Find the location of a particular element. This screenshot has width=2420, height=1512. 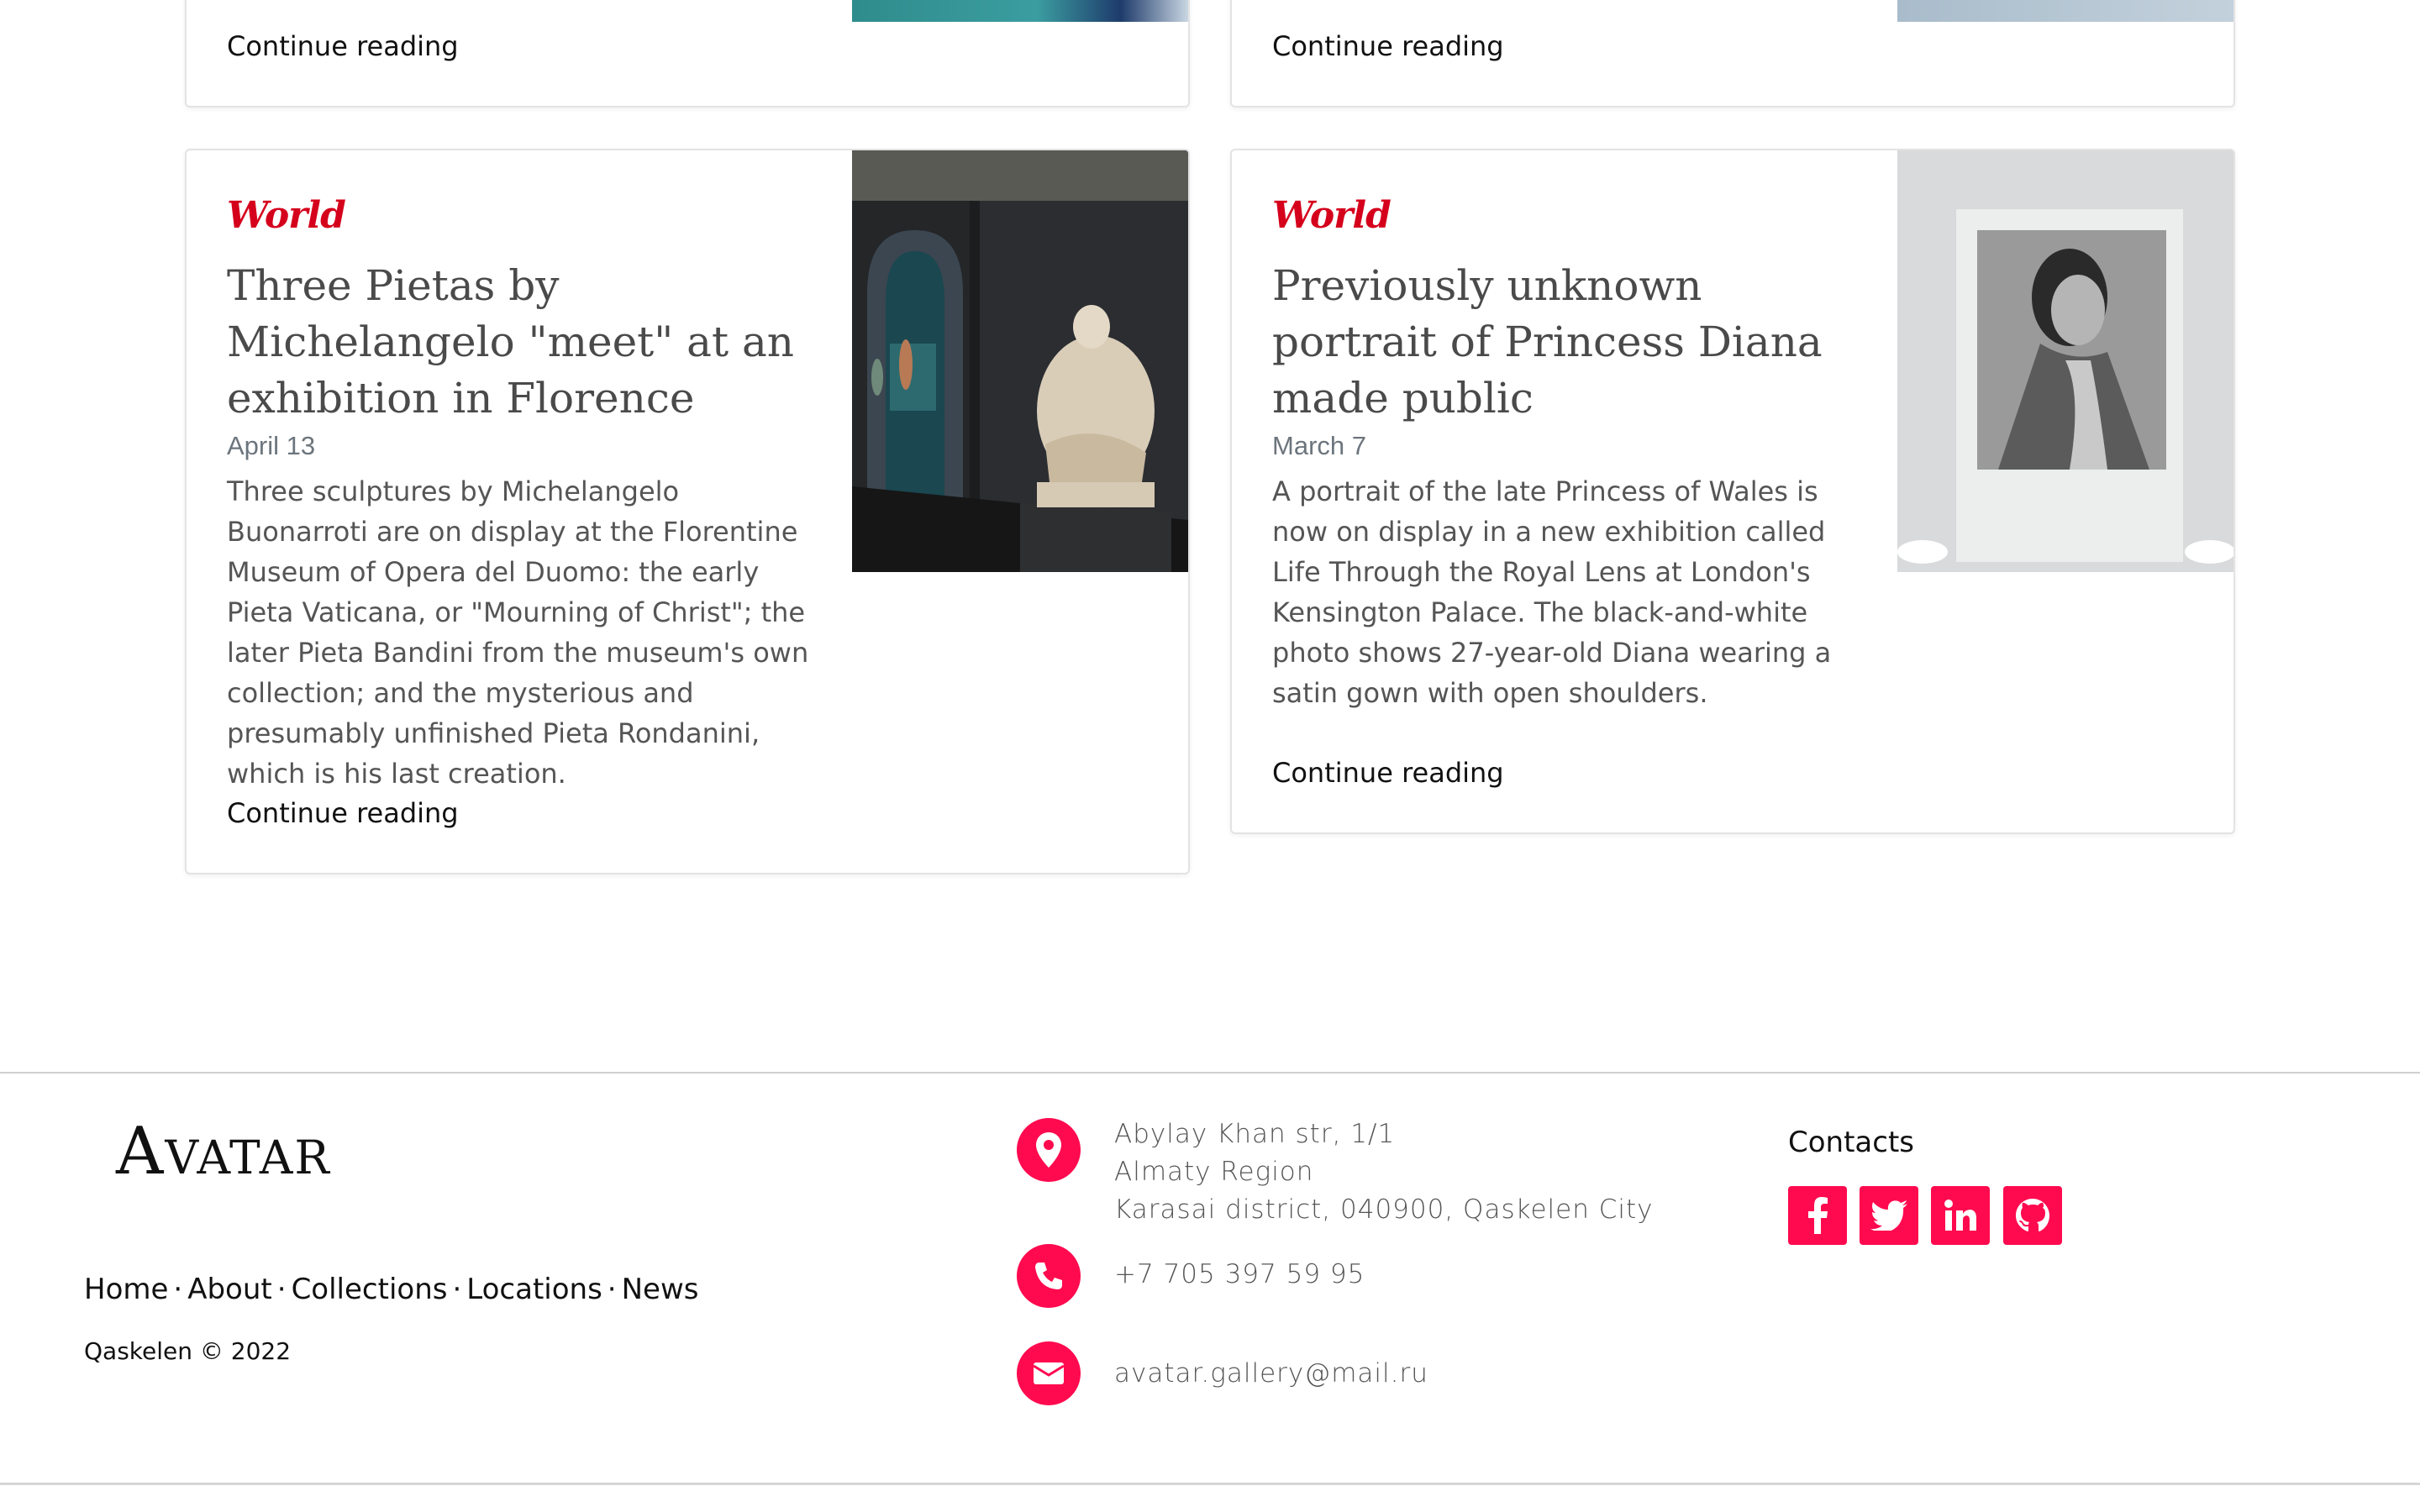

footer-link-news: News is located at coordinates (660, 1289).